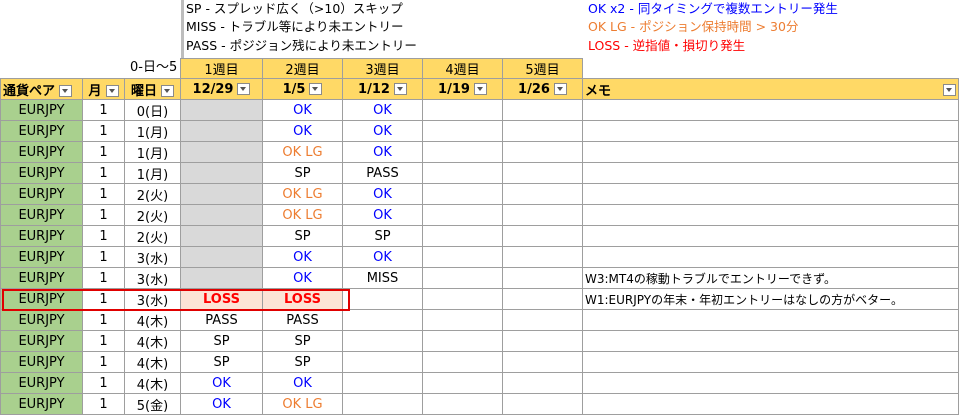 This screenshot has height=418, width=960. Describe the element at coordinates (302, 89) in the screenshot. I see `header-date-2: 1/5` at that location.